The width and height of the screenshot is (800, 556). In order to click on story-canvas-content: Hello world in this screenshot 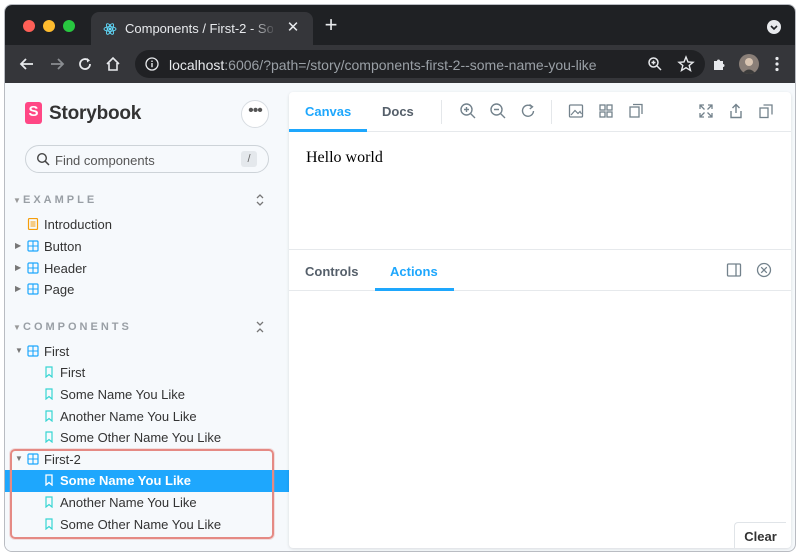, I will do `click(344, 157)`.